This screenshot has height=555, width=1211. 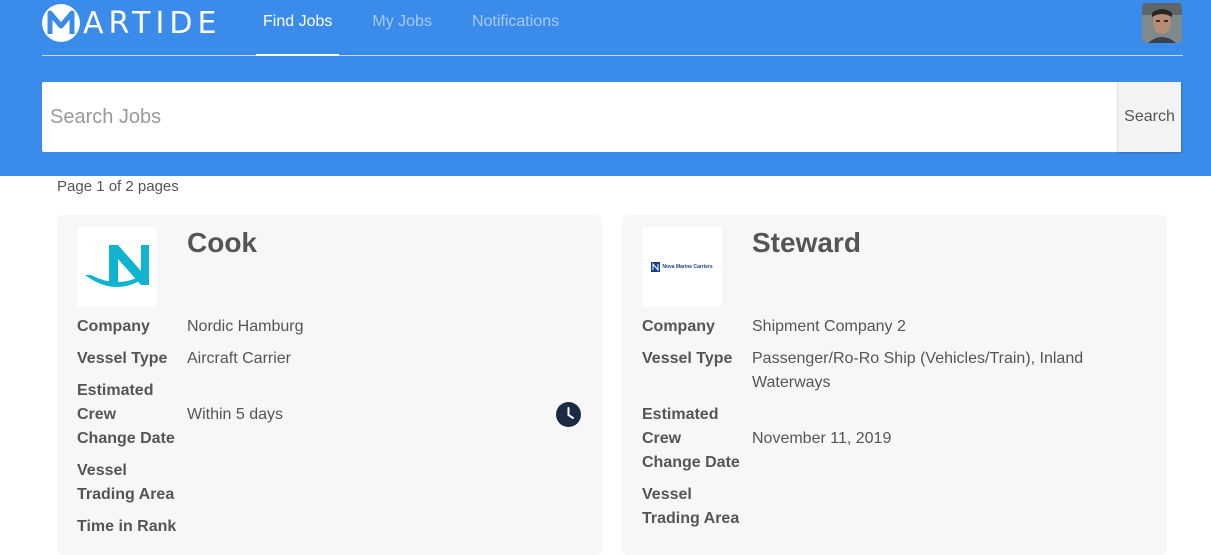 What do you see at coordinates (822, 438) in the screenshot?
I see `field-value-crew-change: November 11, 2019` at bounding box center [822, 438].